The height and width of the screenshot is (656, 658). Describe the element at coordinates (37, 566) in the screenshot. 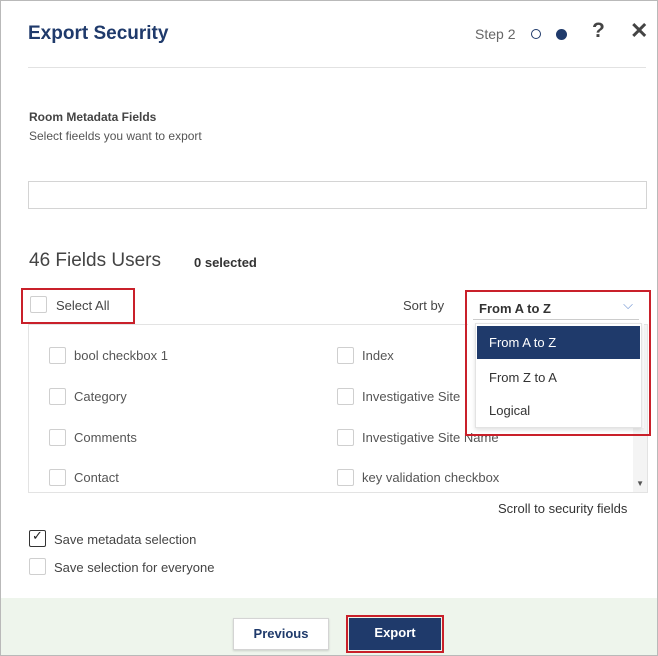

I see `save-everyone-checkbox` at that location.